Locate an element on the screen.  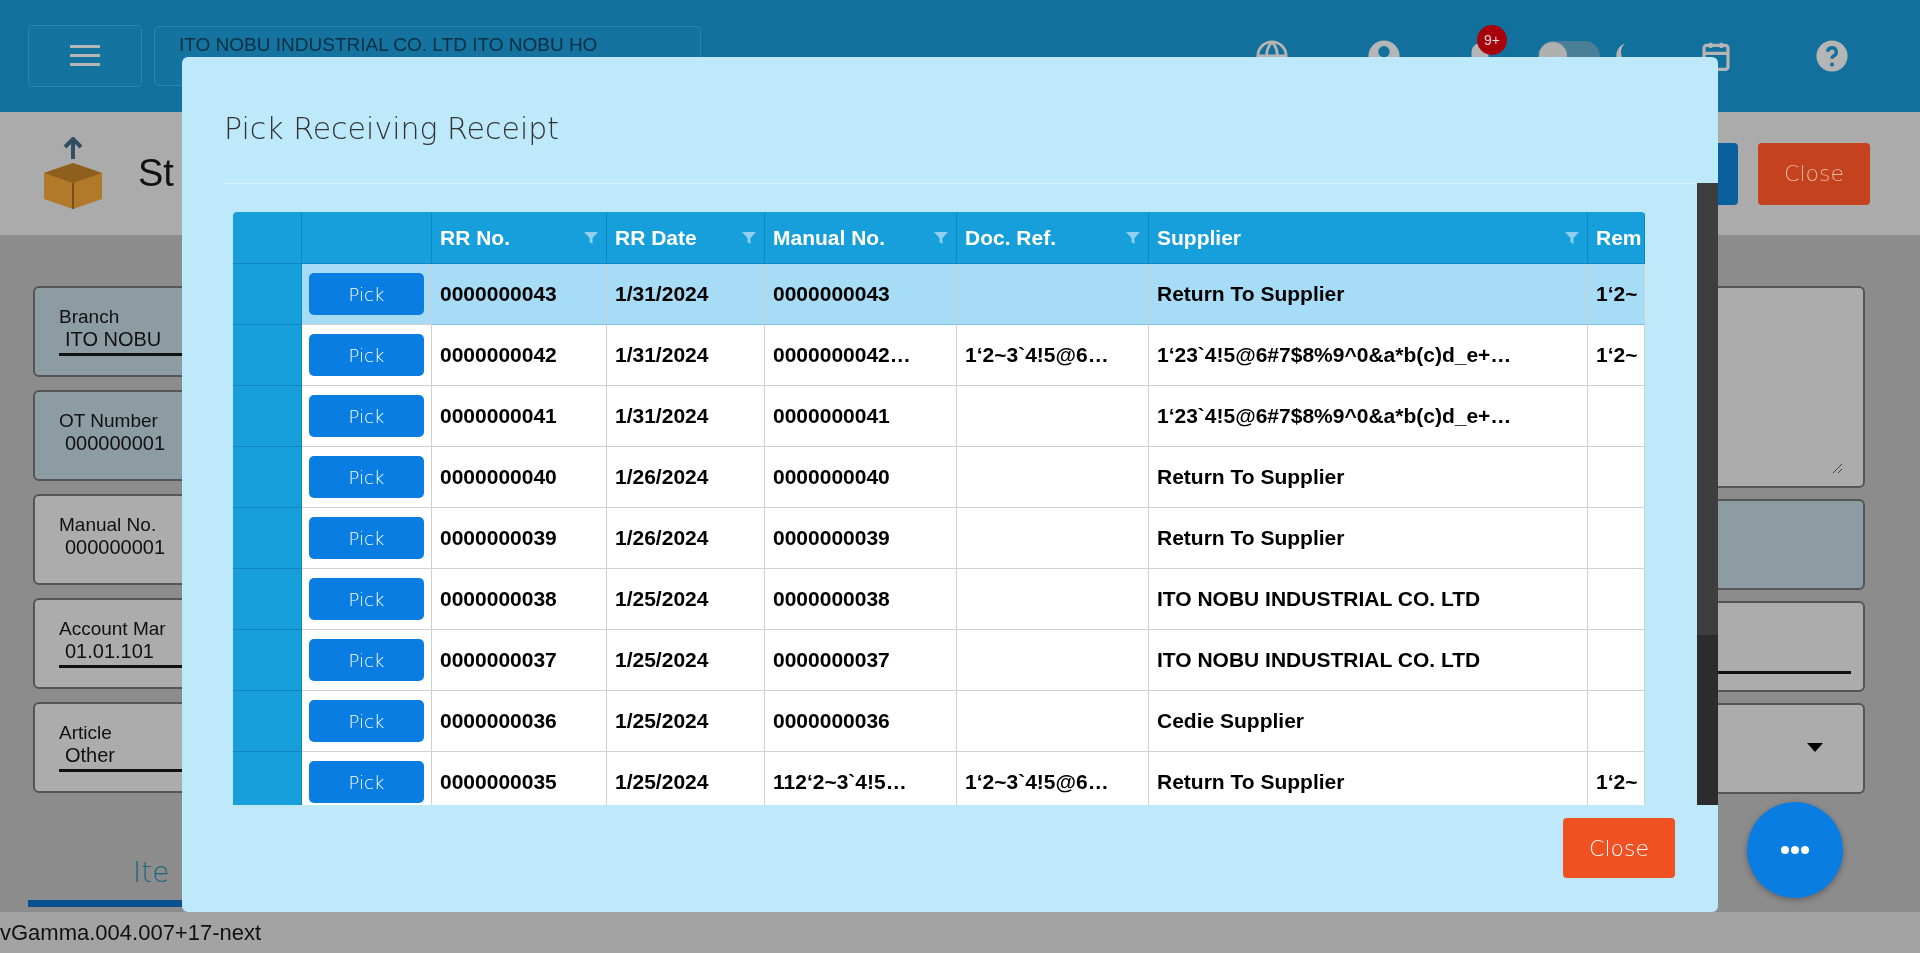
page-title: St is located at coordinates (156, 173).